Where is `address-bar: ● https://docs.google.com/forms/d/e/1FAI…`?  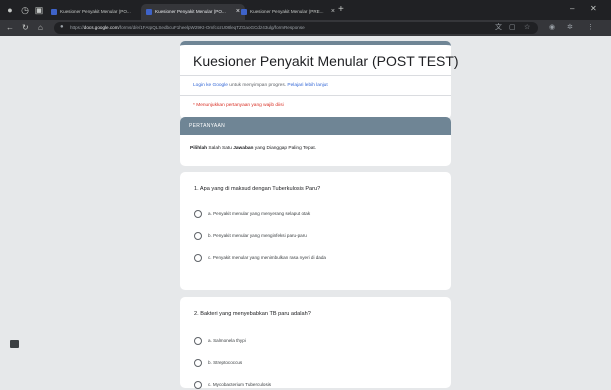
address-bar: ● https://docs.google.com/forms/d/e/1FAI… is located at coordinates (296, 28).